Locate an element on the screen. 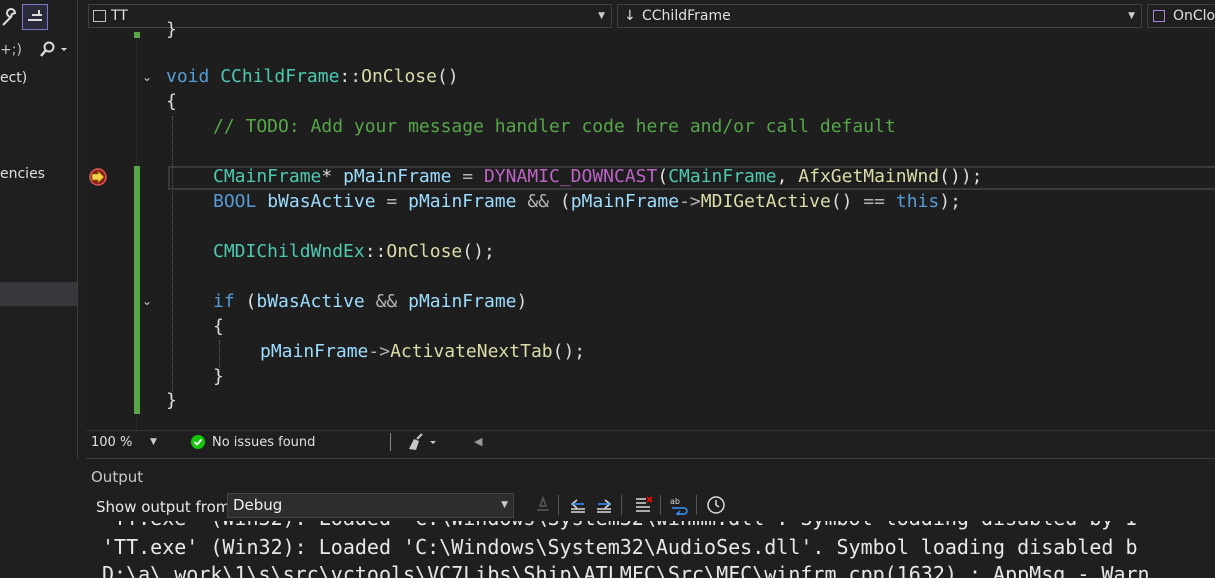  class-dropdown: ↓ CChildFrame ▼ is located at coordinates (879, 16).